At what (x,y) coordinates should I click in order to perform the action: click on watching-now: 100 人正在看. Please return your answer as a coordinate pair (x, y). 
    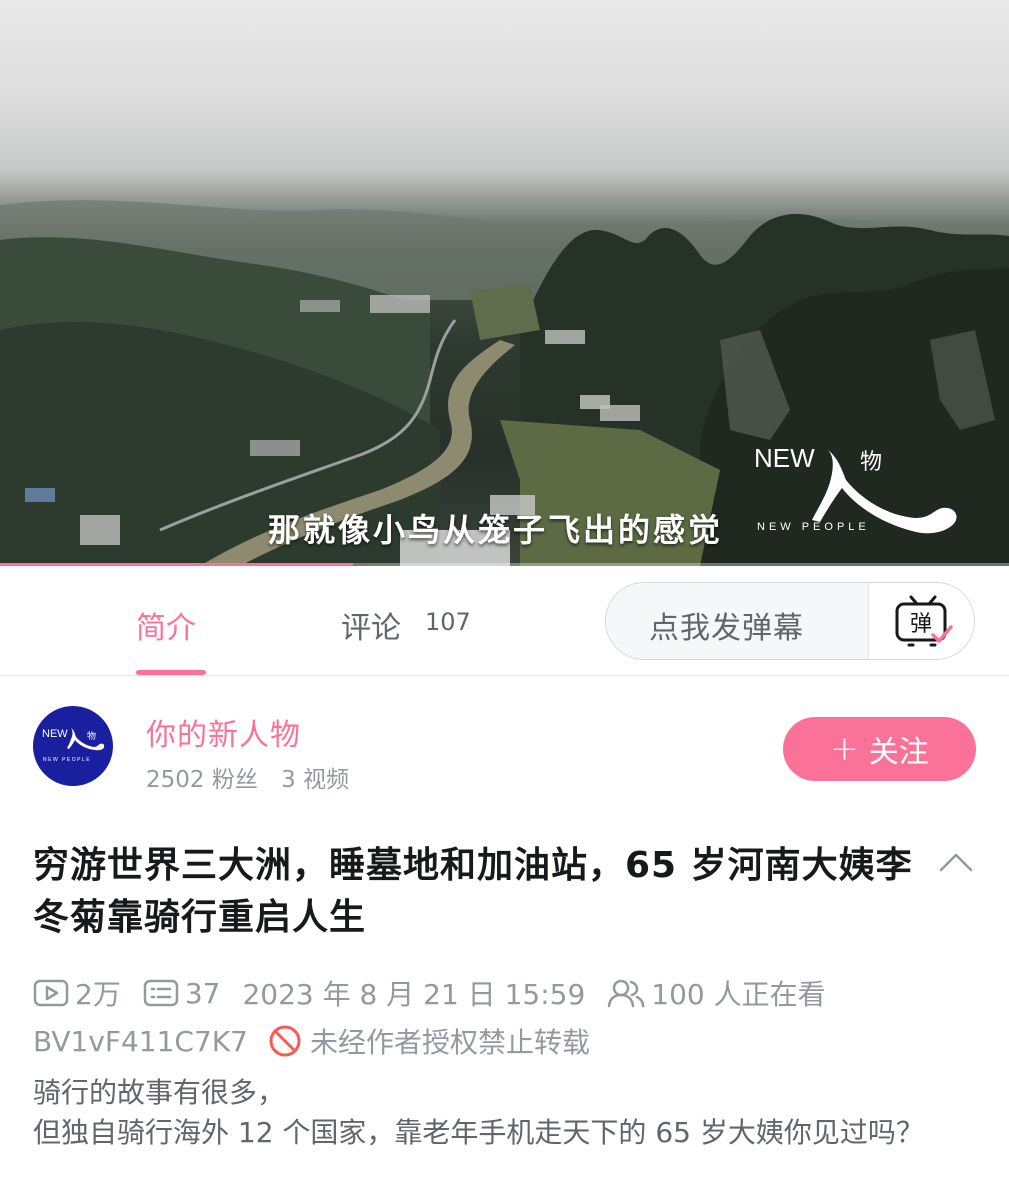
    Looking at the image, I should click on (738, 994).